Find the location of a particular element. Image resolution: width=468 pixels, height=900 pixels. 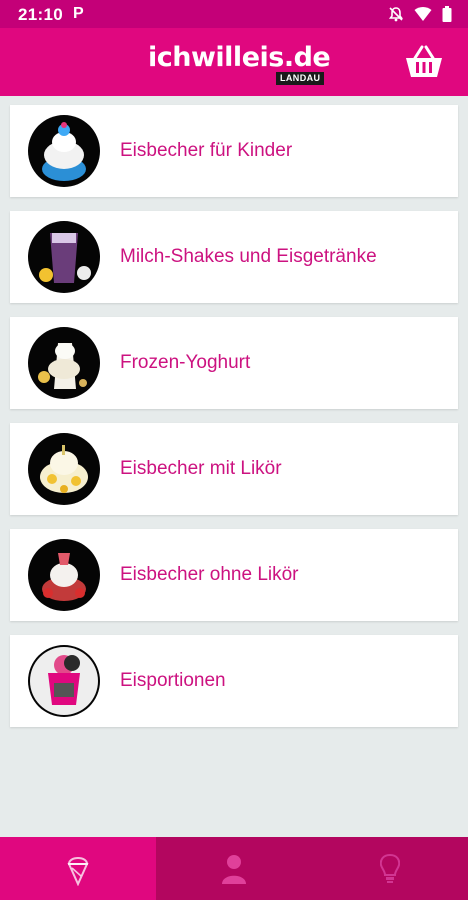

tab-ice-cream is located at coordinates (78, 868).